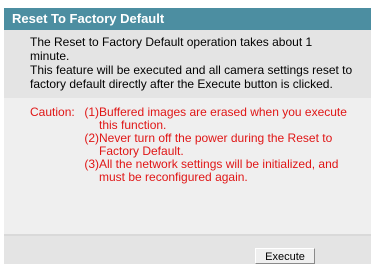  Describe the element at coordinates (52, 112) in the screenshot. I see `caution-label: Caution:` at that location.